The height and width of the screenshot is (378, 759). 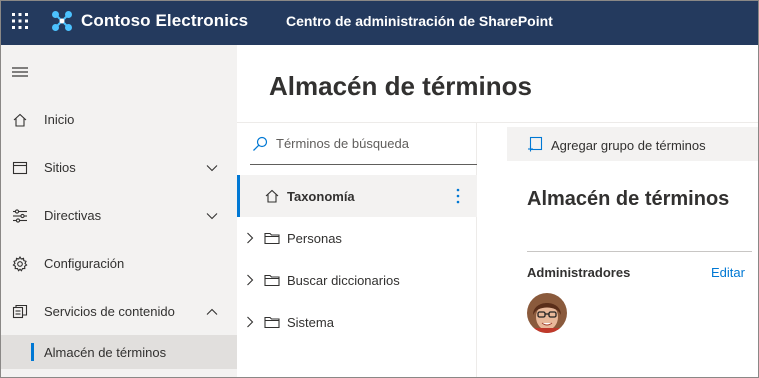 I want to click on tree-item-label: Personas, so click(x=314, y=238).